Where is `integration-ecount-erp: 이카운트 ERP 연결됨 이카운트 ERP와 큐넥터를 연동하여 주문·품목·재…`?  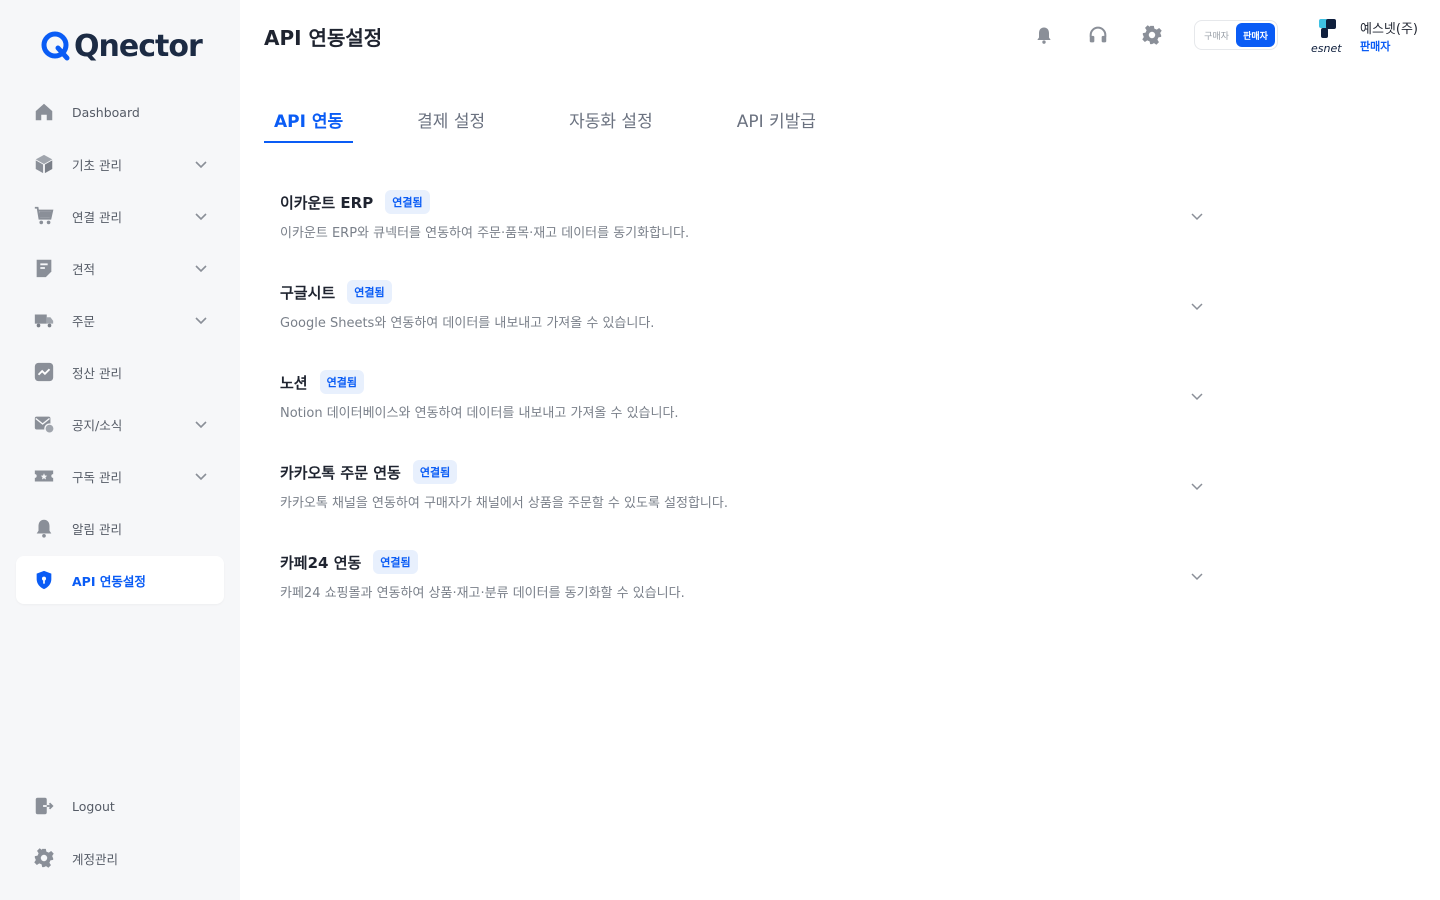
integration-ecount-erp: 이카운트 ERP 연결됨 이카운트 ERP와 큐넥터를 연동하여 주문·품목·재… is located at coordinates (744, 215).